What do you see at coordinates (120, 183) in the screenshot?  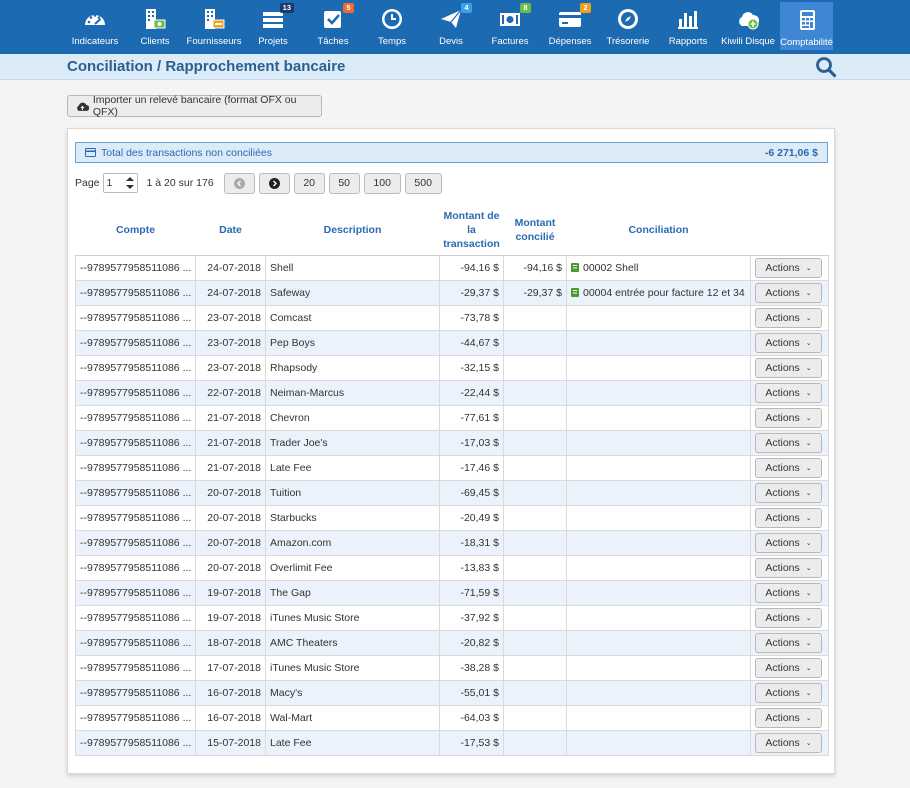 I see `page-number-input: 1` at bounding box center [120, 183].